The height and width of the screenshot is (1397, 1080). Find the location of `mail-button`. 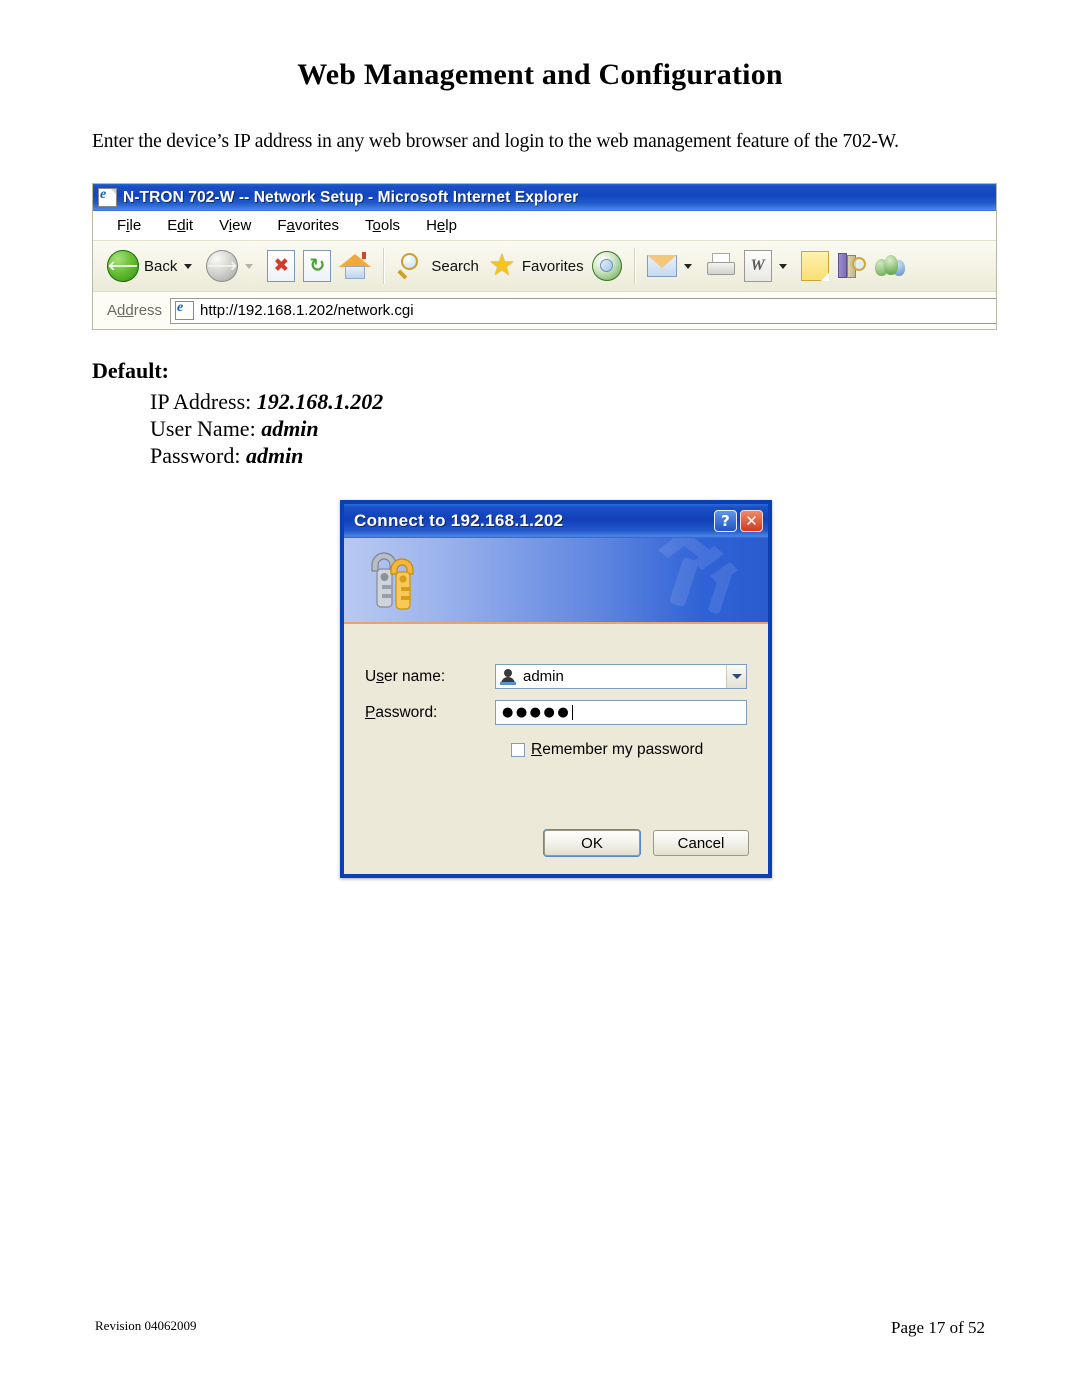

mail-button is located at coordinates (672, 266).